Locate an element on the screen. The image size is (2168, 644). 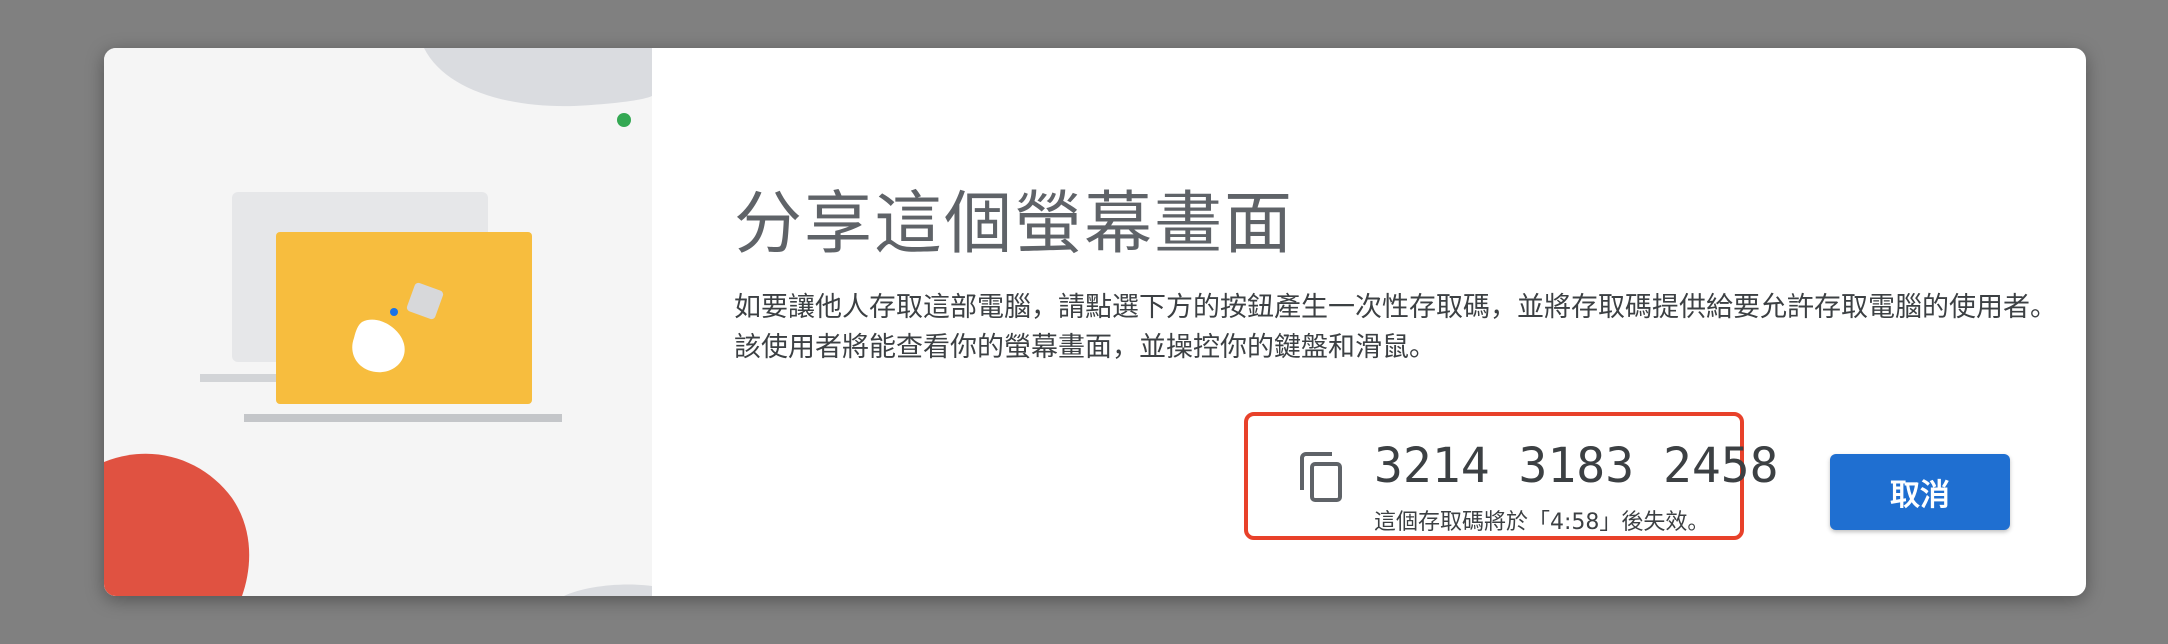
decorative-blob-top is located at coordinates (538, 77).